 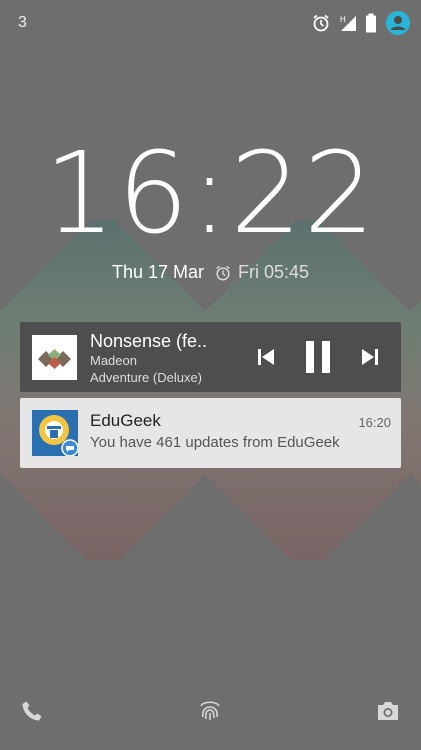 What do you see at coordinates (157, 272) in the screenshot?
I see `date-text: Thu 17 Mar` at bounding box center [157, 272].